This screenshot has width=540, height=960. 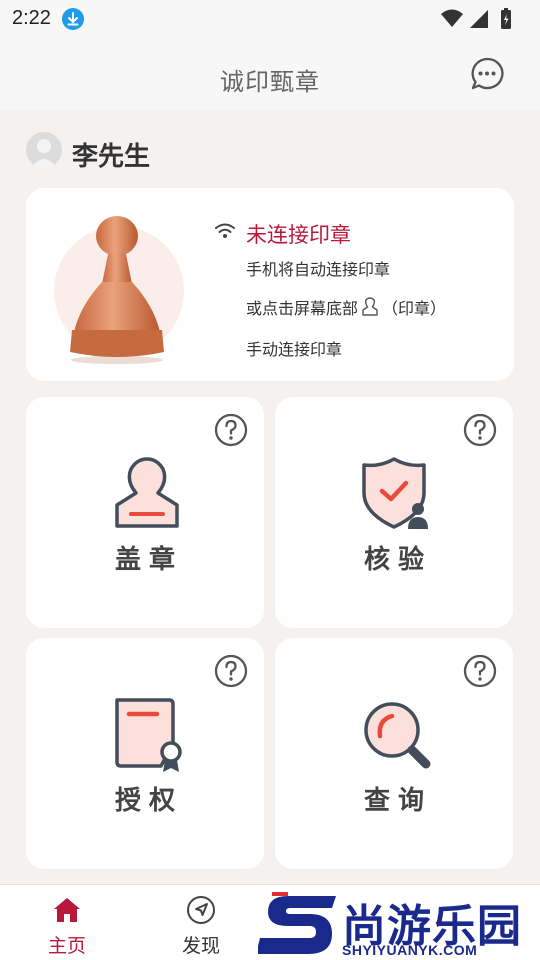 I want to click on hint-text-before: 或点击屏幕底部, so click(x=302, y=309).